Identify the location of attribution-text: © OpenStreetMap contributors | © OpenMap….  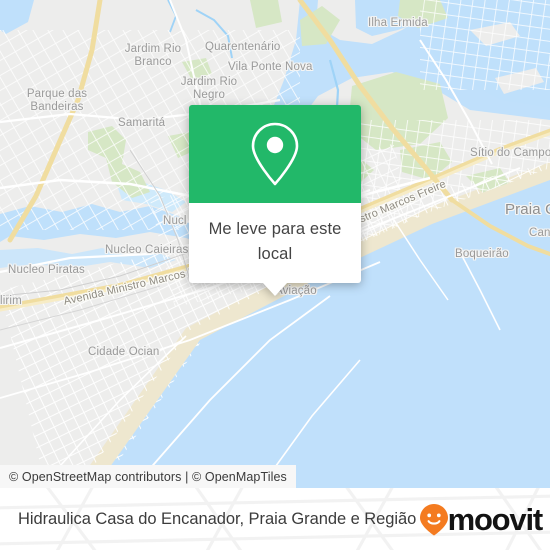
(148, 476).